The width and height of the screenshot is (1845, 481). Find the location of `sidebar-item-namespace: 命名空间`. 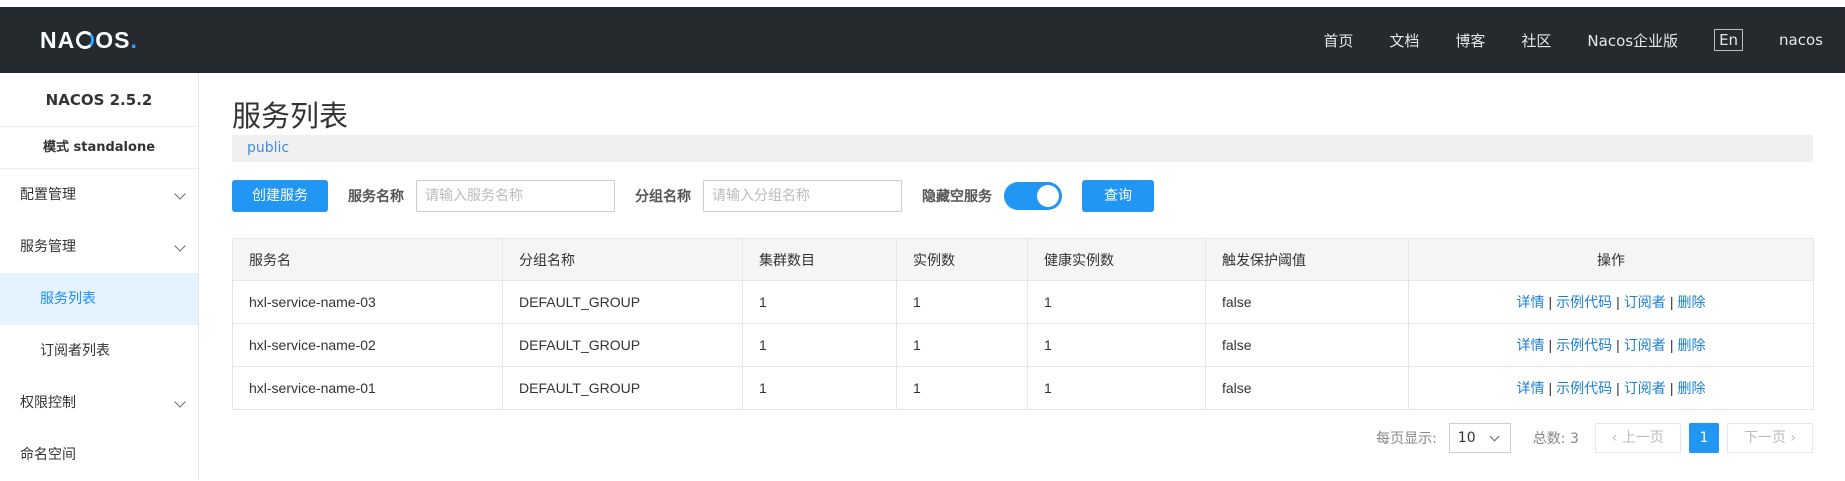

sidebar-item-namespace: 命名空间 is located at coordinates (99, 455).